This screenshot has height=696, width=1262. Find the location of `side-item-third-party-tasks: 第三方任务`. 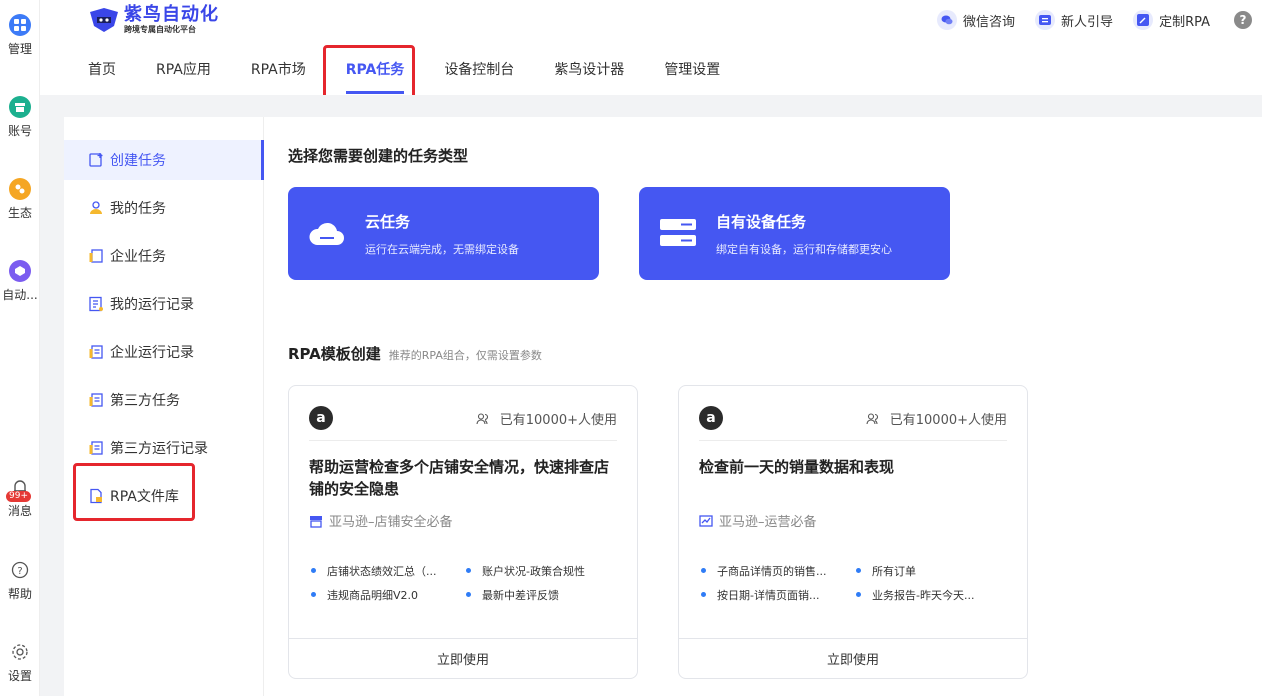

side-item-third-party-tasks: 第三方任务 is located at coordinates (163, 400).